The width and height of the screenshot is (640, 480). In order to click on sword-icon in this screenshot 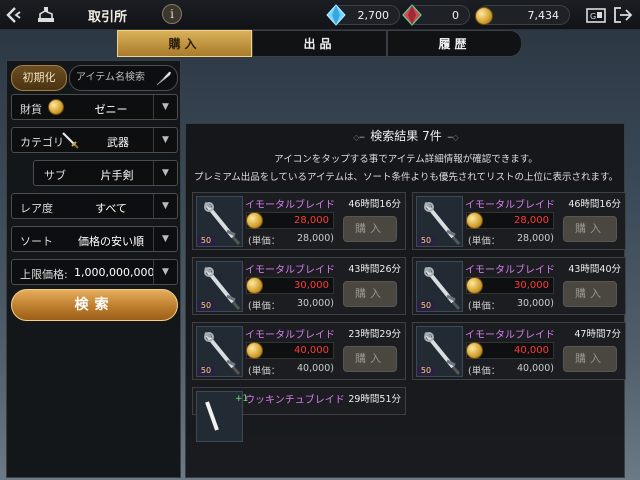, I will do `click(70, 140)`.